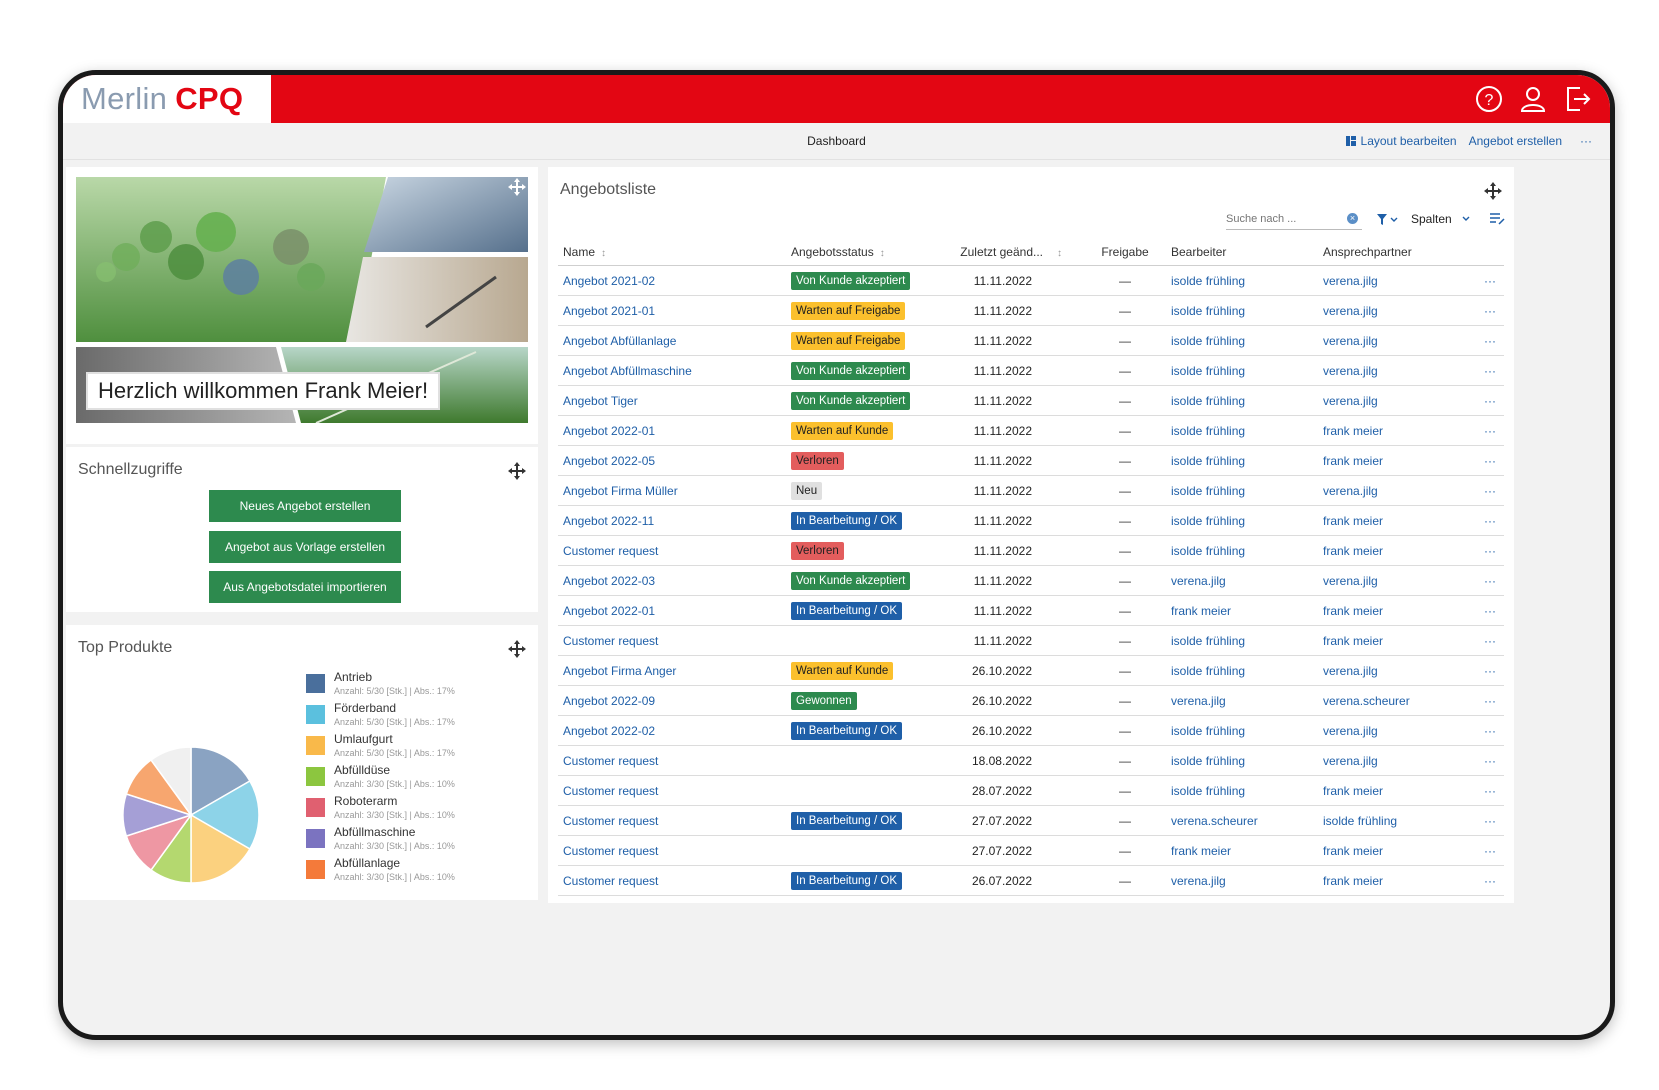 The width and height of the screenshot is (1659, 1090). Describe the element at coordinates (672, 280) in the screenshot. I see `offer-name-link: Angebot 2021-02` at that location.